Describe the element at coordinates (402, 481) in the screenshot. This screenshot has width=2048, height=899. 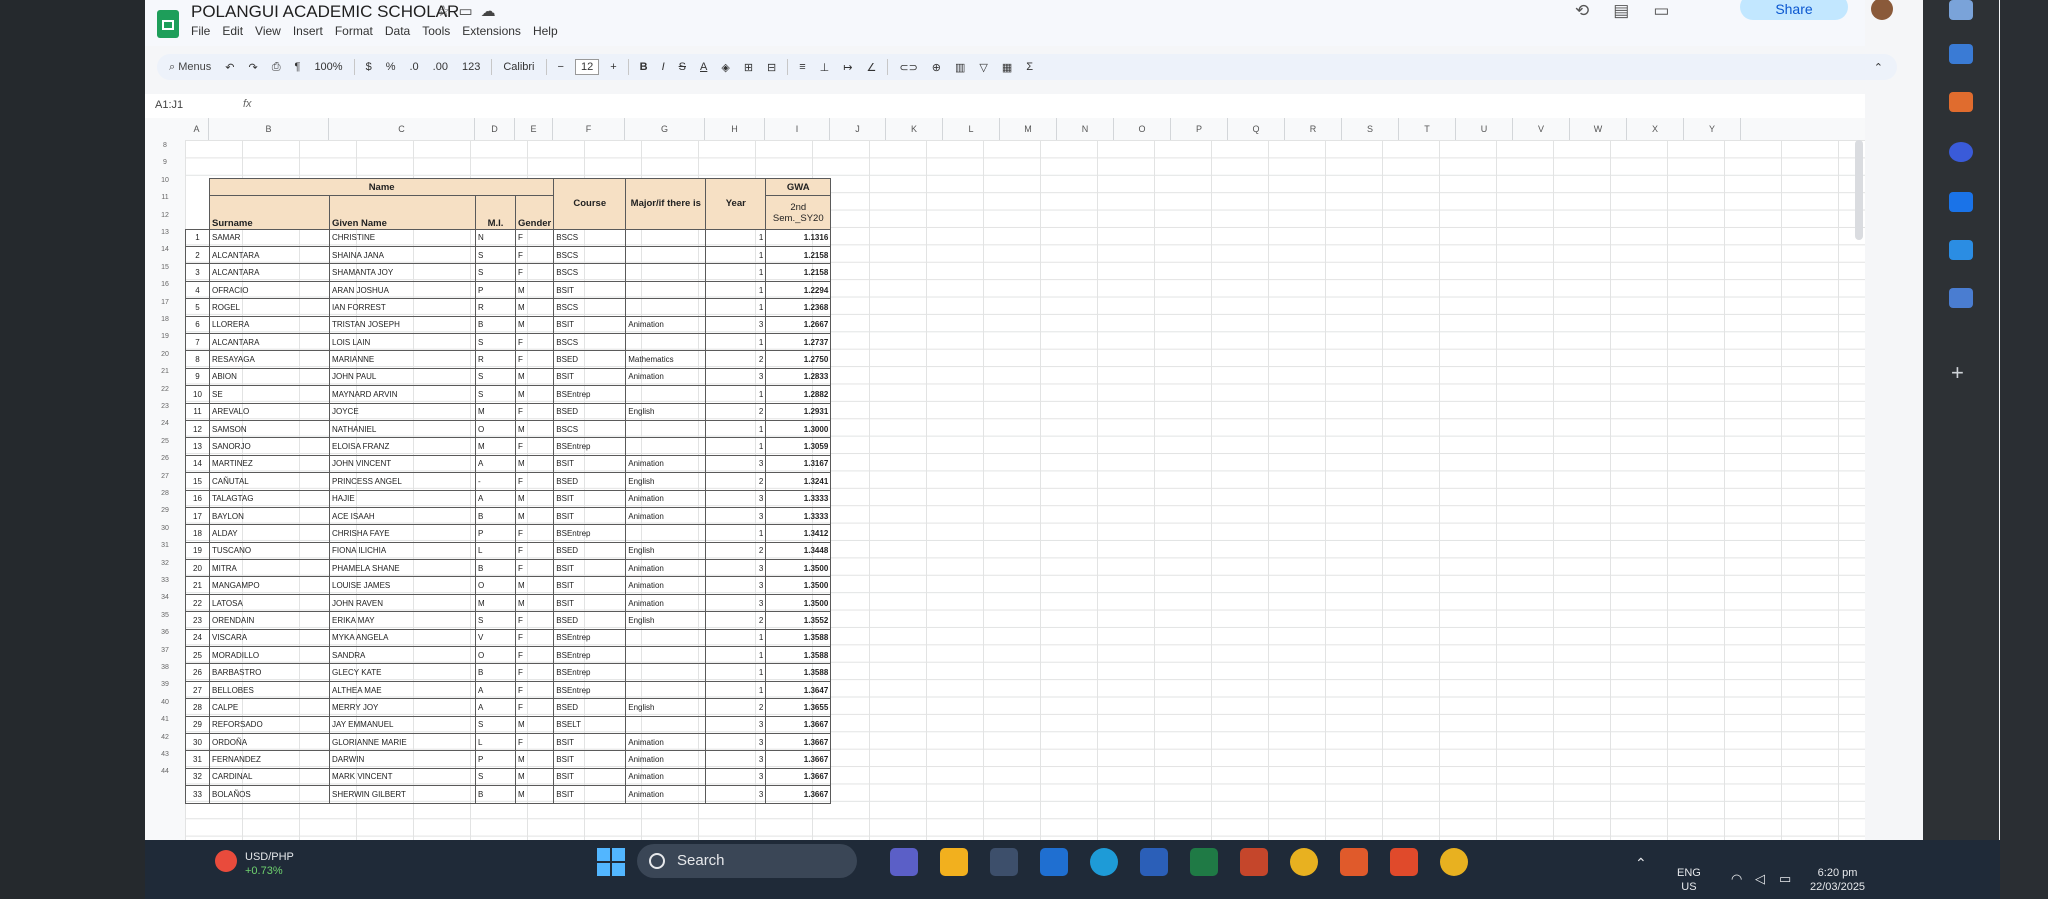
I see `given-name-cell: PRINCESS ANGEL` at that location.